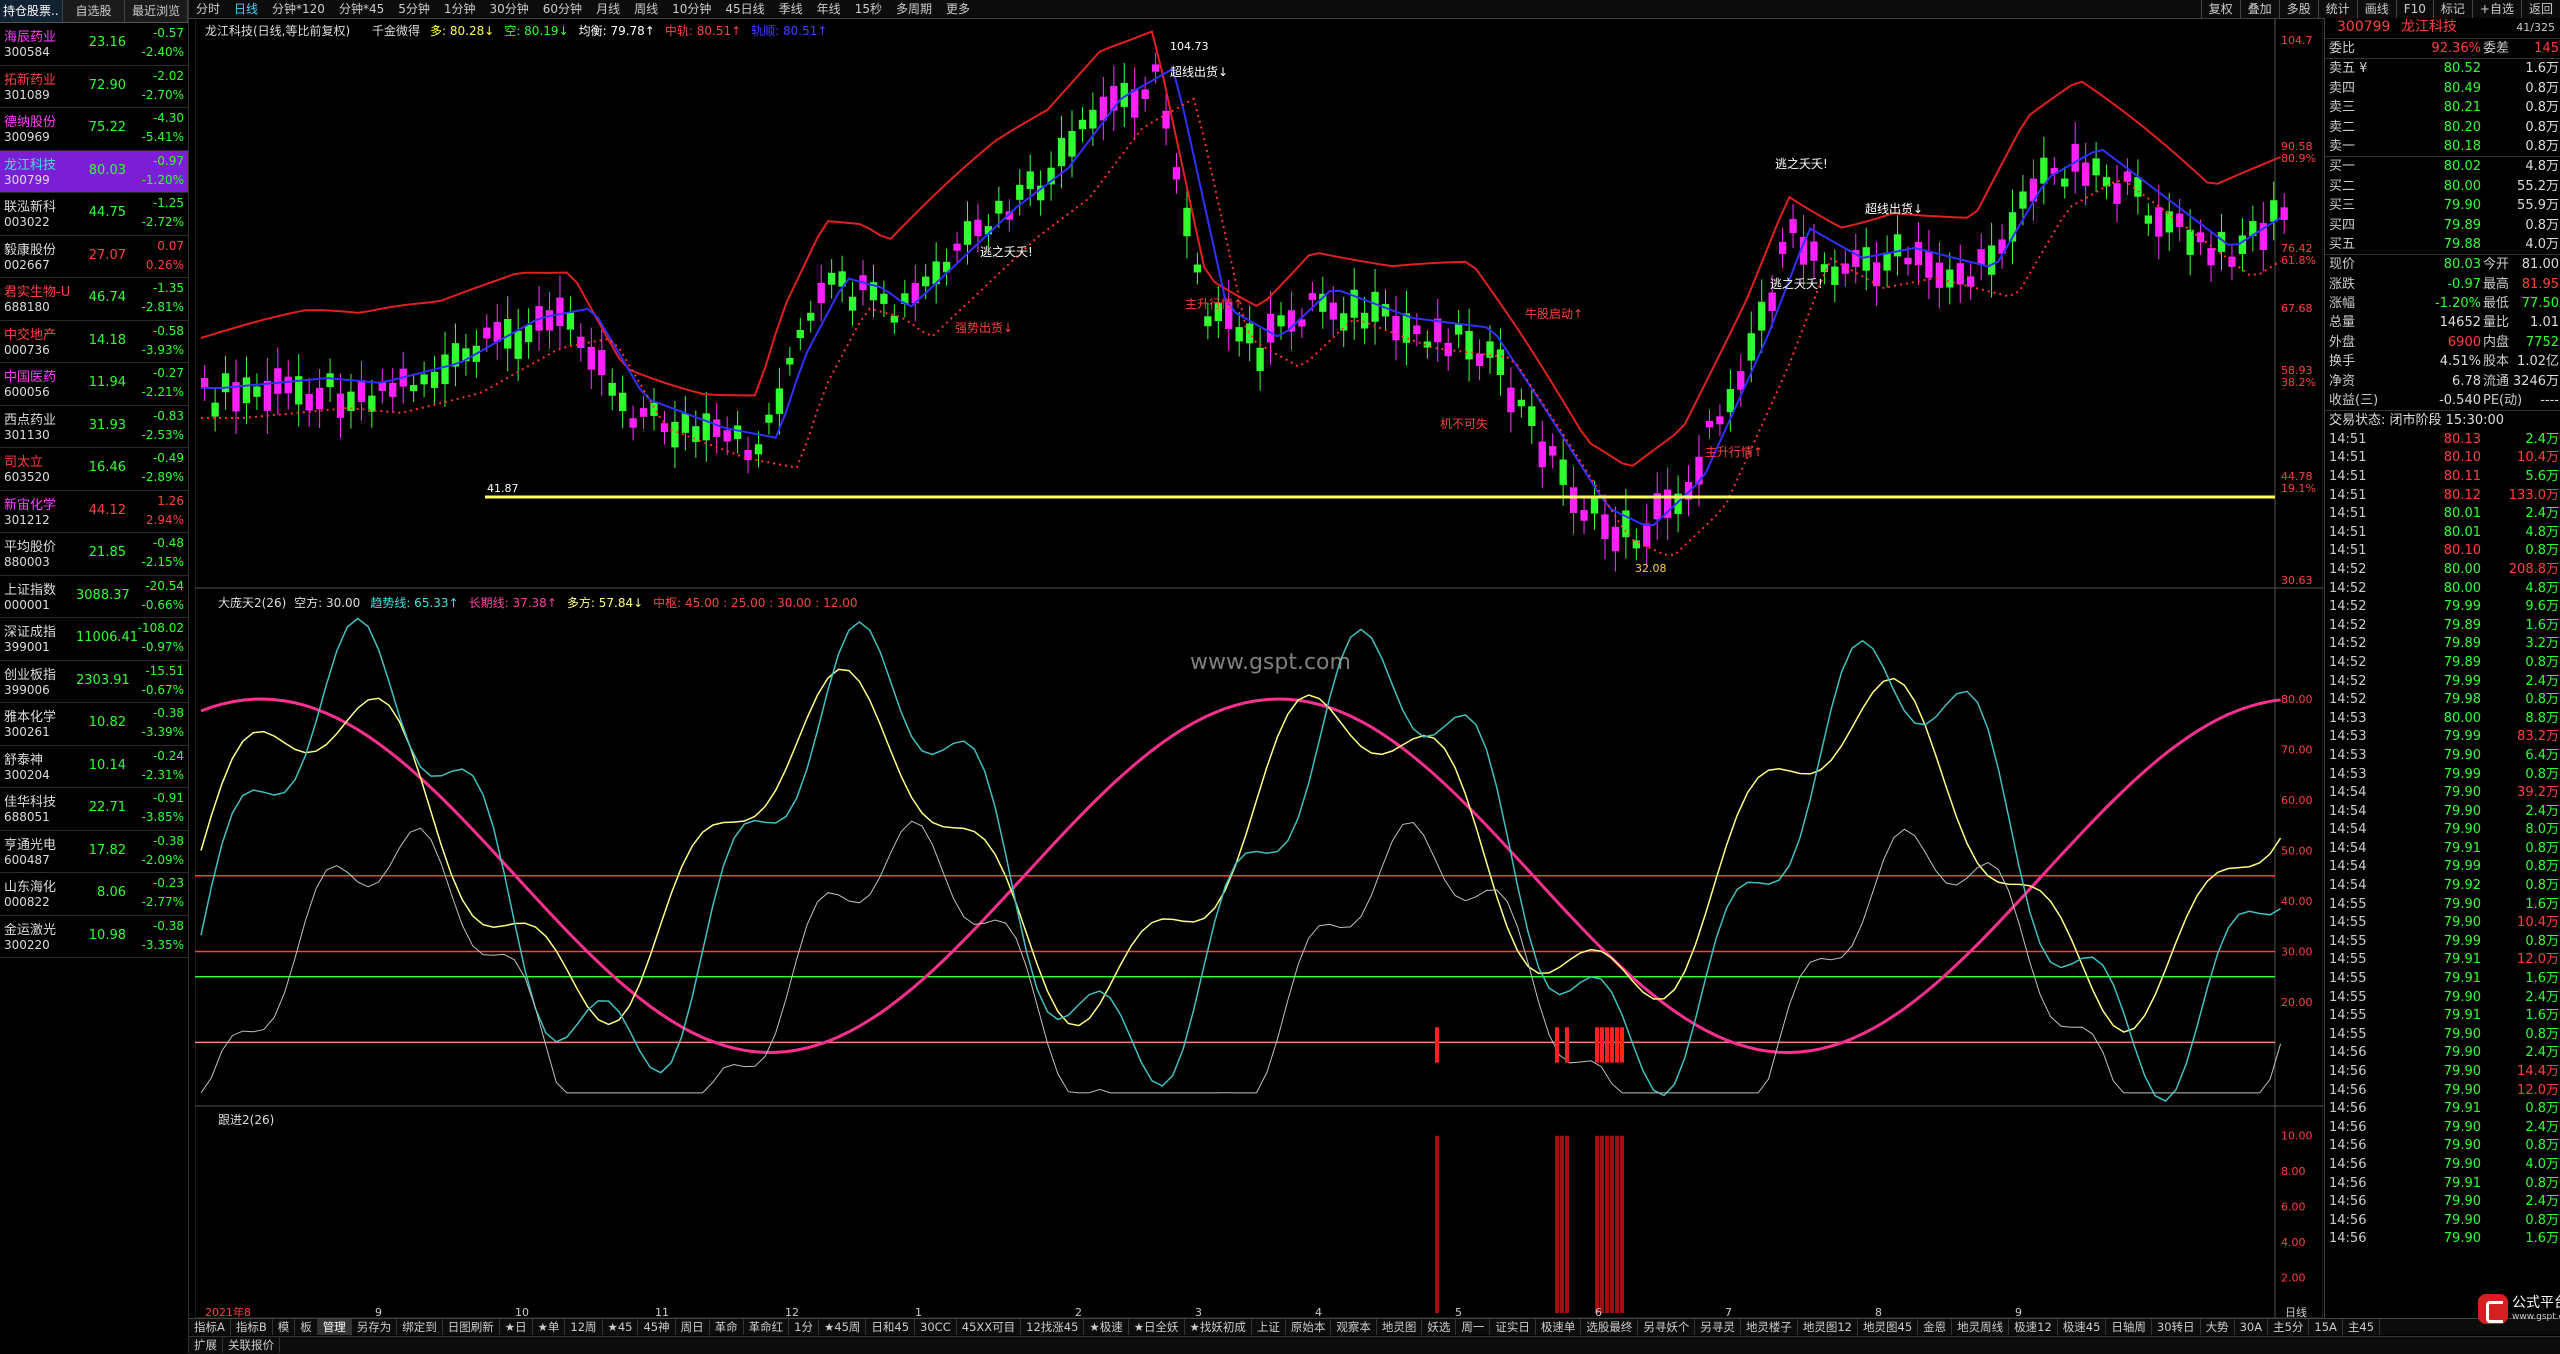 The height and width of the screenshot is (1354, 2560). What do you see at coordinates (94, 44) in the screenshot?
I see `watchlist-row: 海辰药业 300584 23.16 -0.57 -2.40%` at bounding box center [94, 44].